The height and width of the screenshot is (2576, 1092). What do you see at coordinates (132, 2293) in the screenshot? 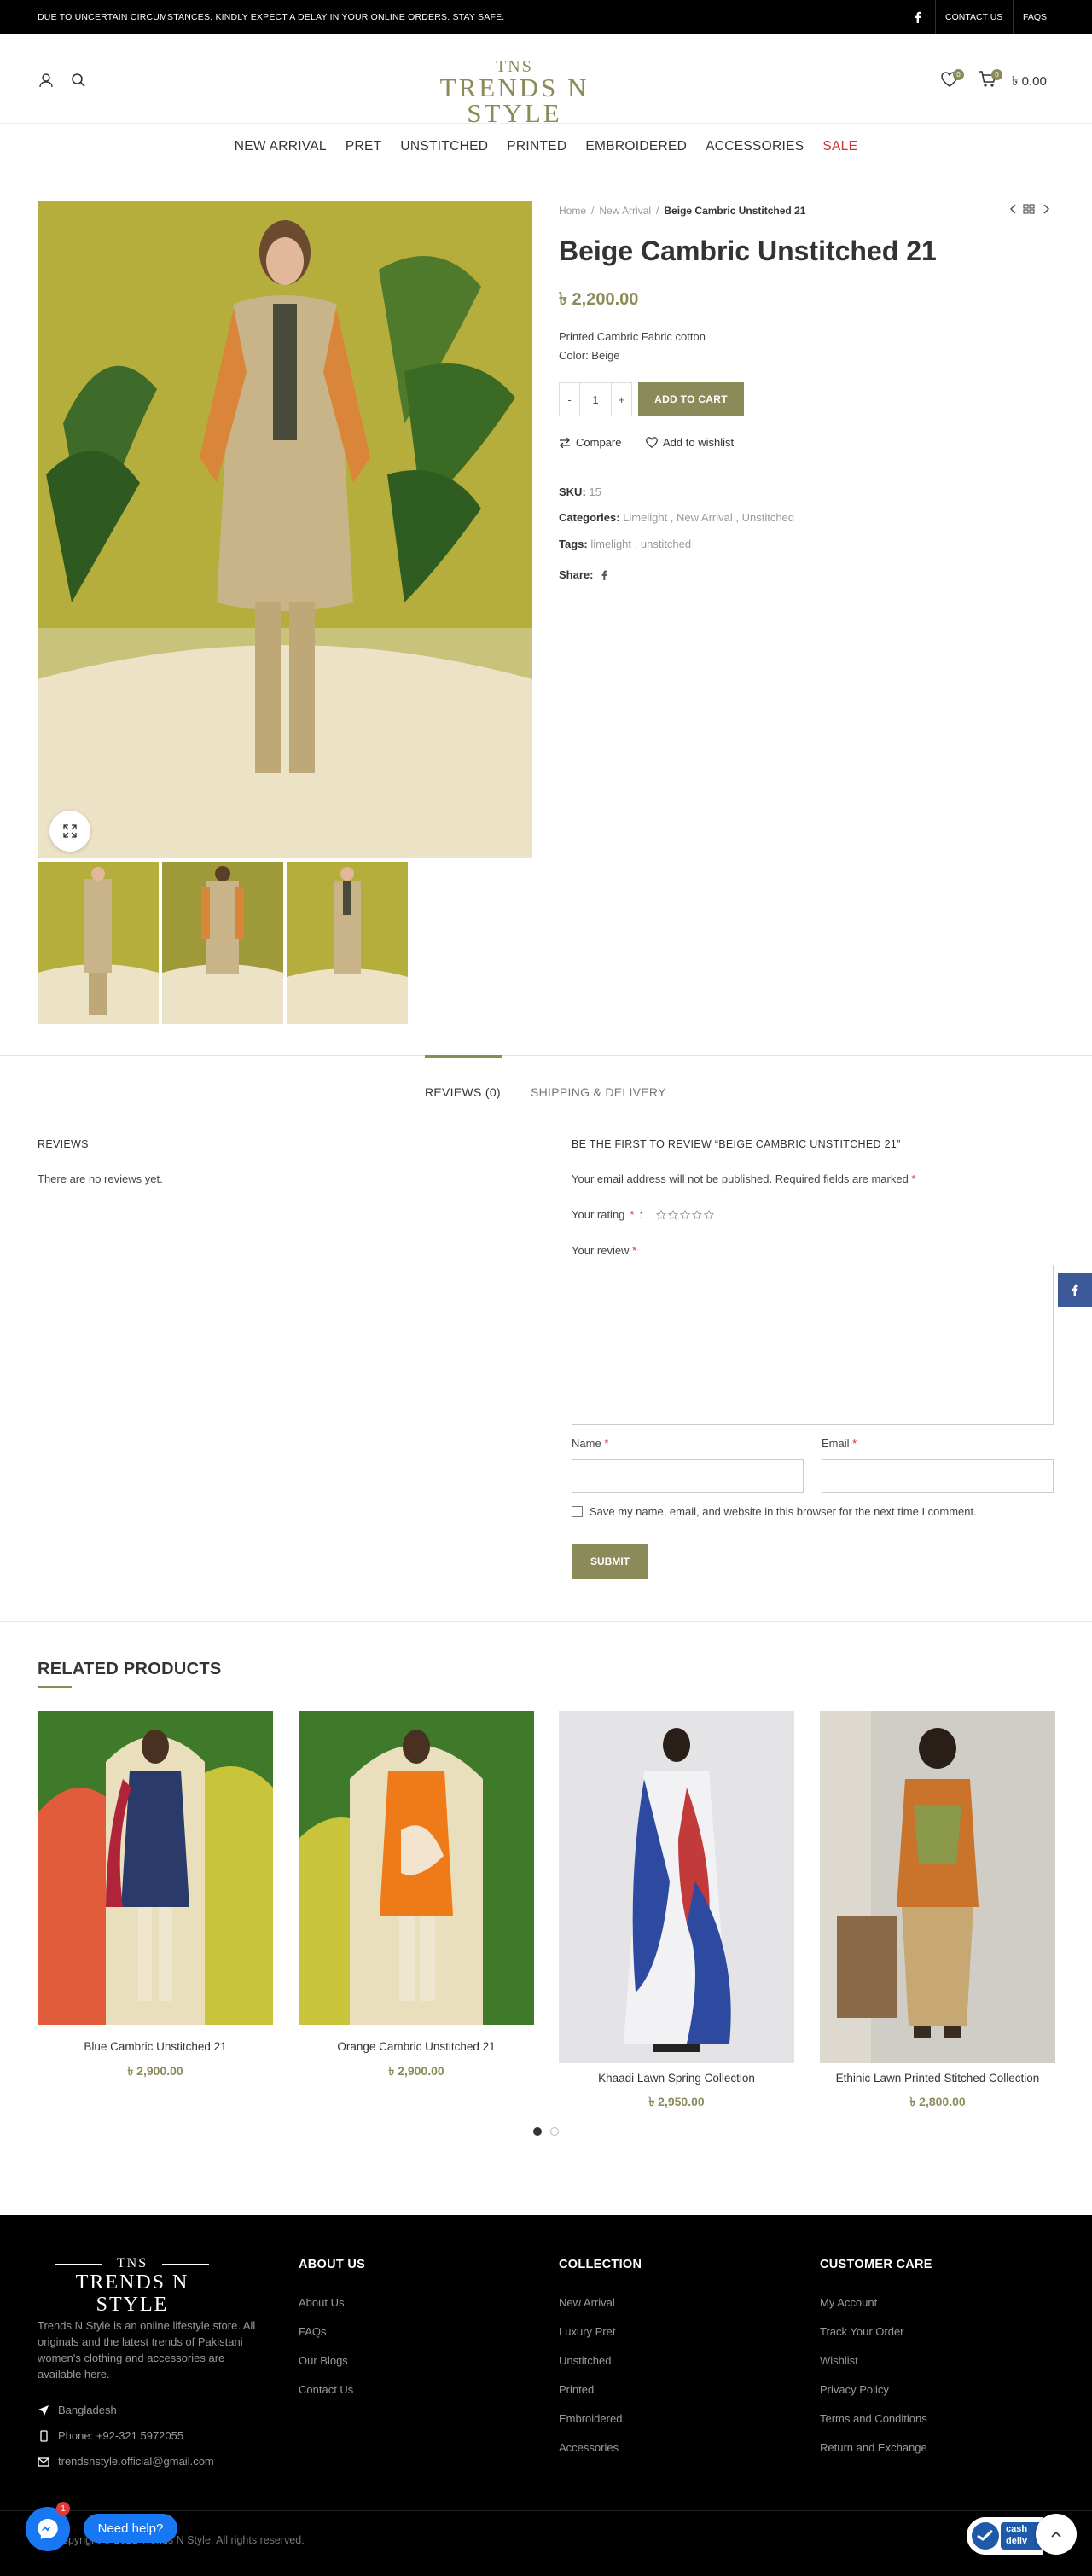
I see `footer-logo-main: TRENDS N STYLE` at bounding box center [132, 2293].